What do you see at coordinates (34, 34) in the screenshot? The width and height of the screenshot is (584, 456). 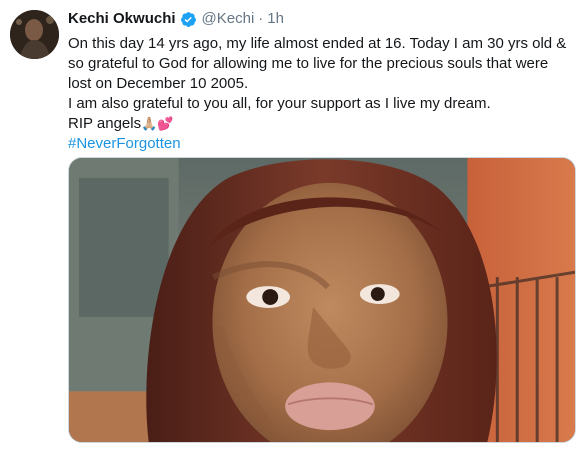 I see `author-avatar` at bounding box center [34, 34].